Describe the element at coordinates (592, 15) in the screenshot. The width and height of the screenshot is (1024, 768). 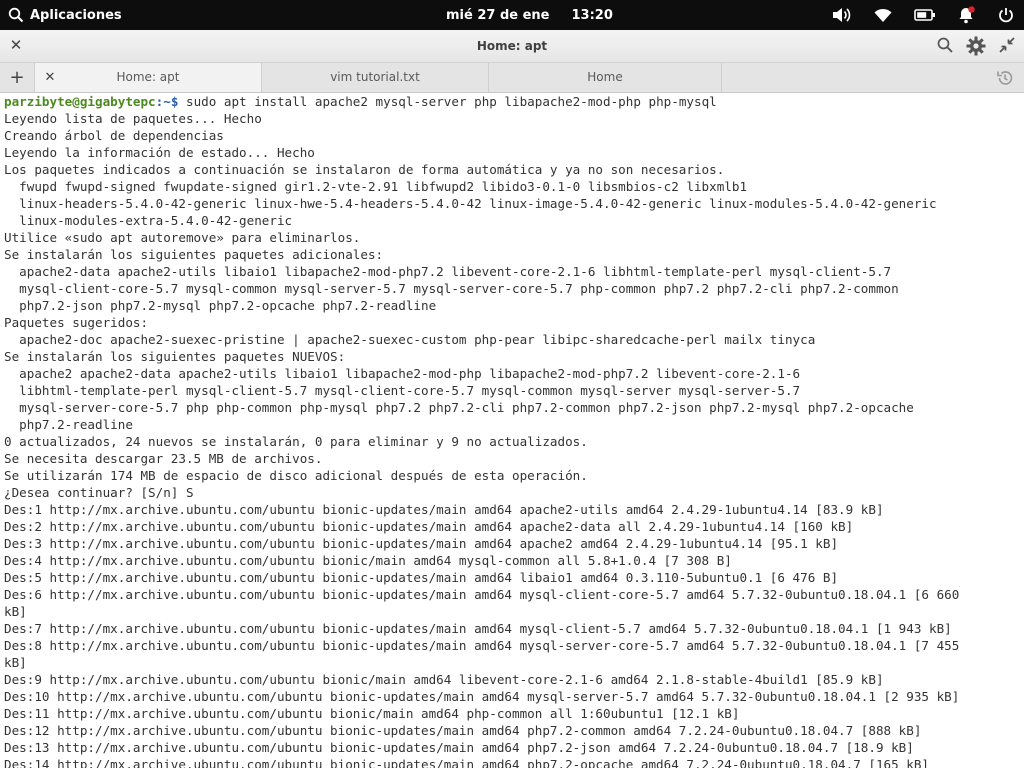
I see `time-label: 13:20` at that location.